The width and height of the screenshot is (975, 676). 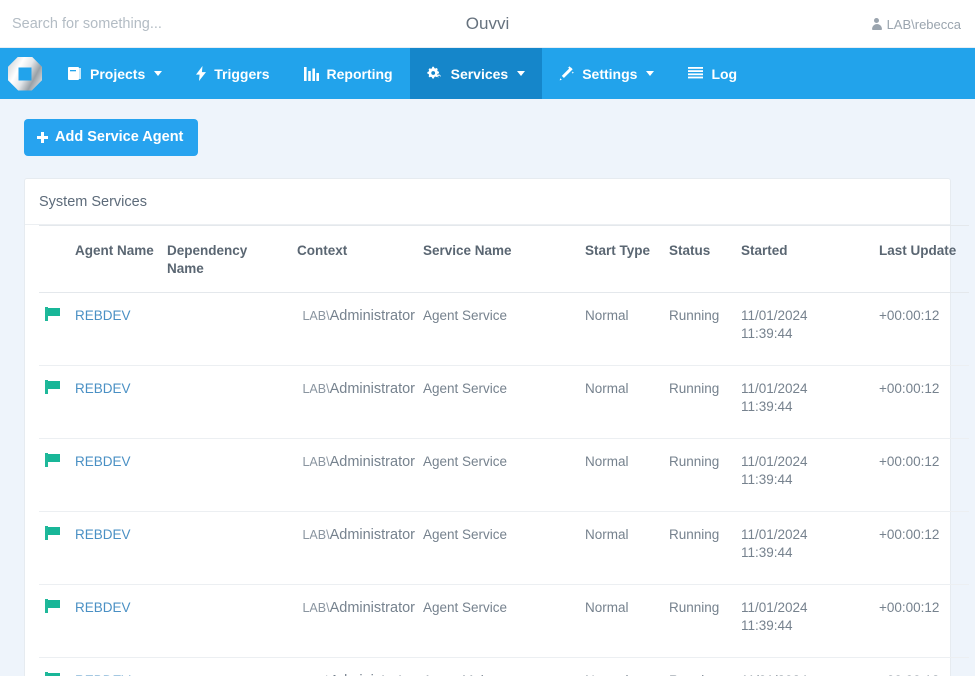 What do you see at coordinates (118, 73) in the screenshot?
I see `nav-item-label: Projects` at bounding box center [118, 73].